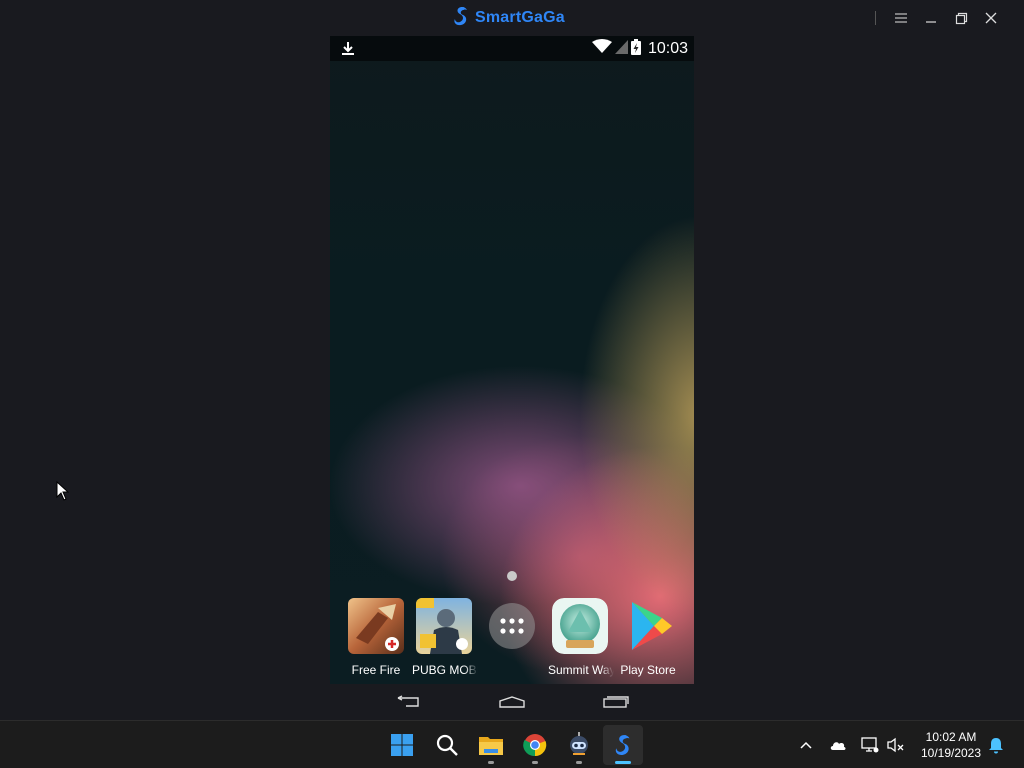 This screenshot has width=1024, height=768. I want to click on emulator-title-bar: SmartGaGa, so click(512, 18).